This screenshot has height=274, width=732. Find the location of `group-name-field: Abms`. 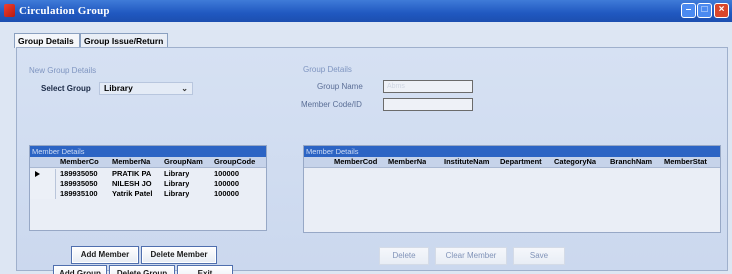

group-name-field: Abms is located at coordinates (428, 86).